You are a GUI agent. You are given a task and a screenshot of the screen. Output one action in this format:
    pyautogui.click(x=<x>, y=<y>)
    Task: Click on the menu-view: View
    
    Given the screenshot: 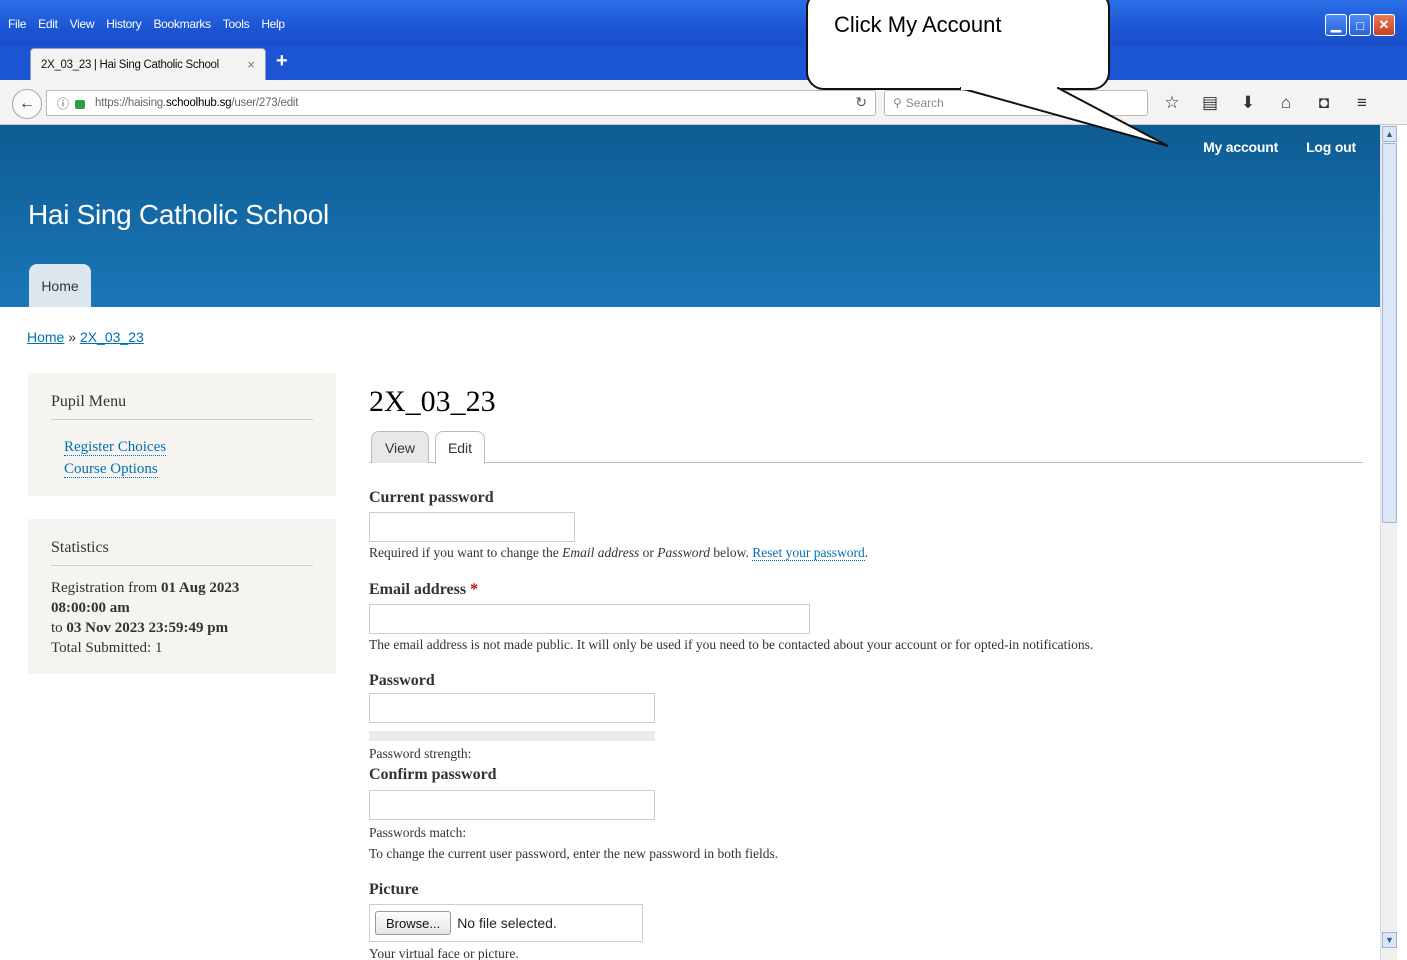 What is the action you would take?
    pyautogui.click(x=82, y=24)
    